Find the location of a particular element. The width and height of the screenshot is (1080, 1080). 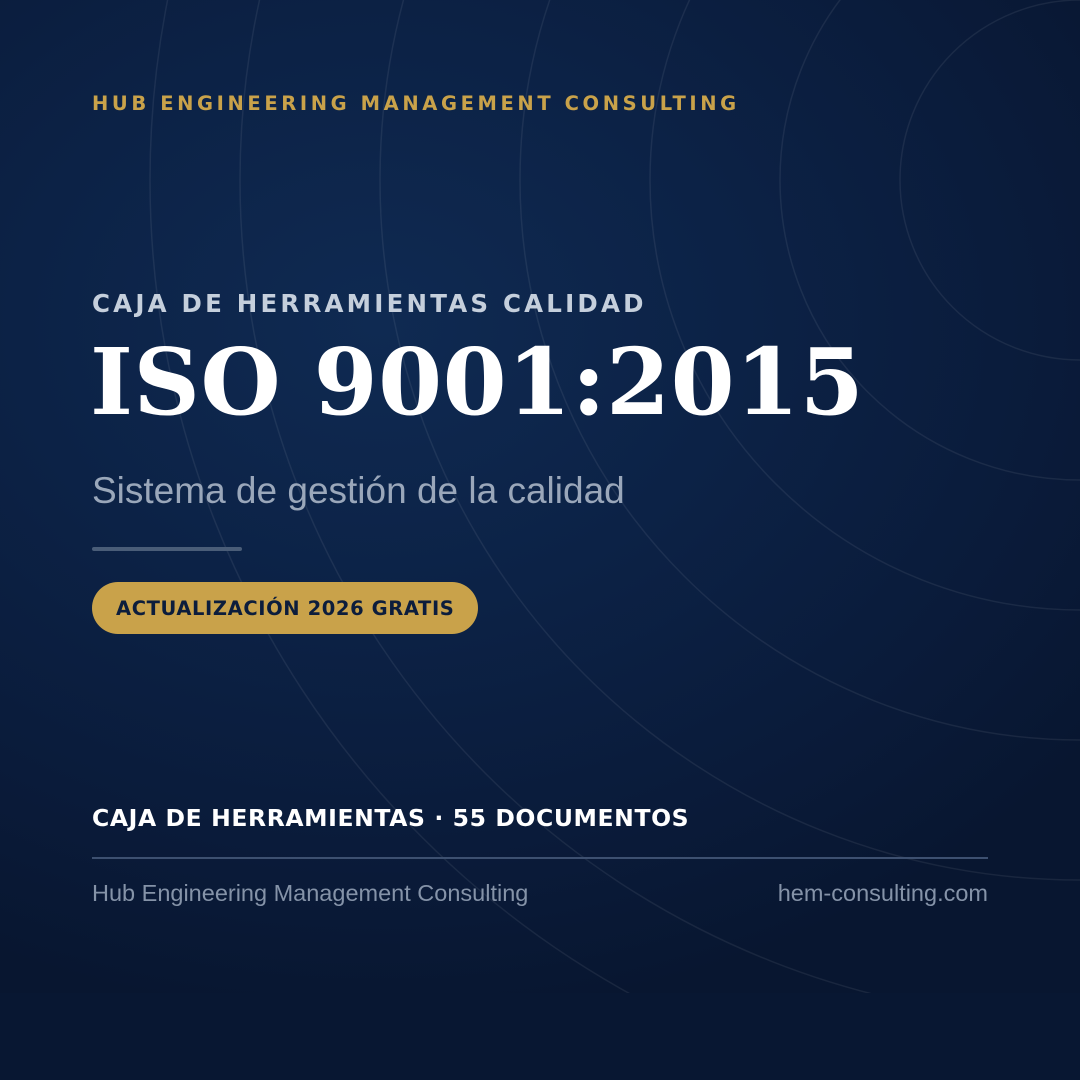

section-kicker: CAJA DE HERRAMIENTAS CALIDAD is located at coordinates (369, 303).